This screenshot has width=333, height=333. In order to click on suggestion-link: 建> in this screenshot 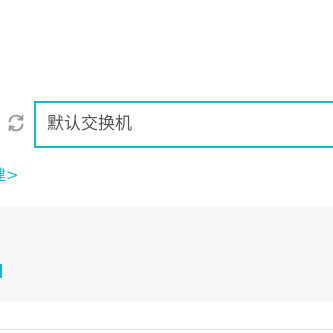, I will do `click(9, 175)`.